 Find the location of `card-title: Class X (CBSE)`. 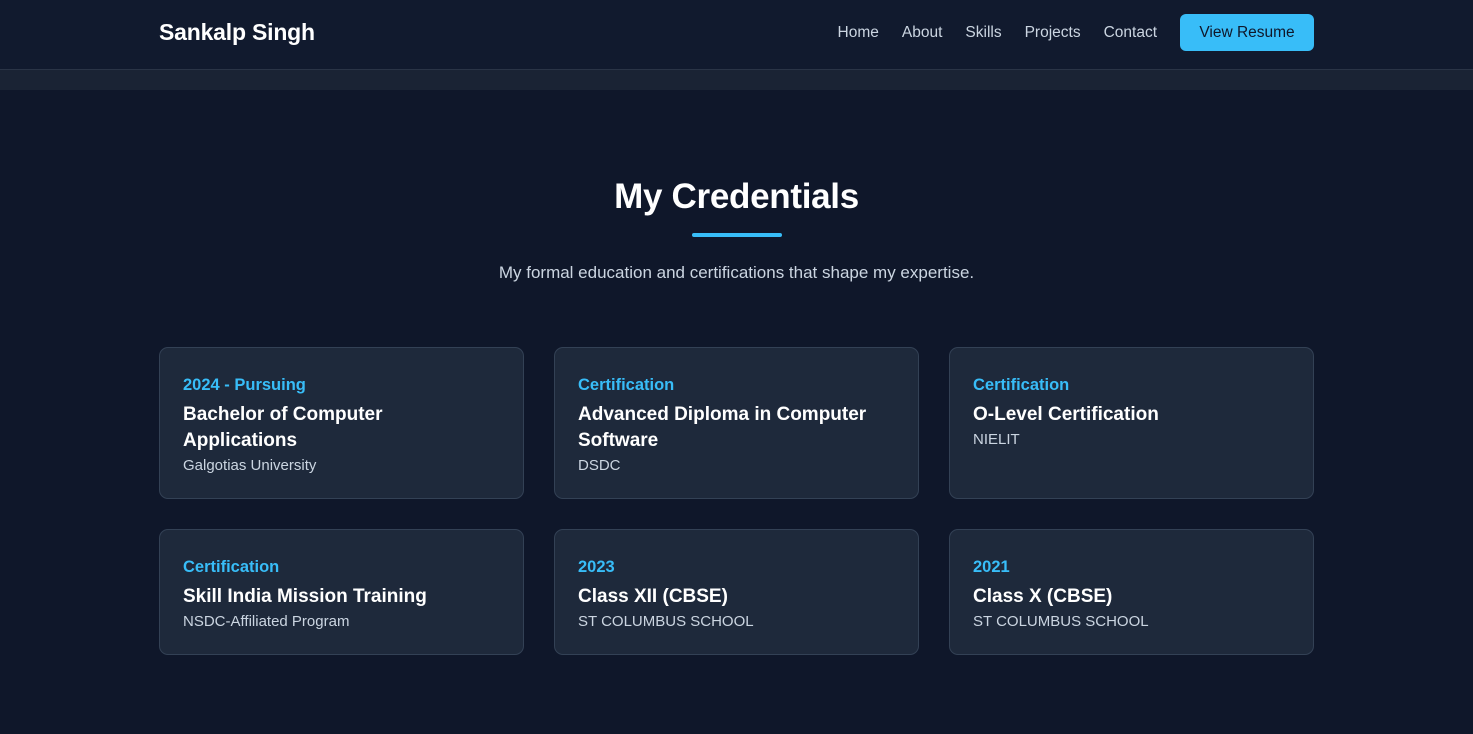

card-title: Class X (CBSE) is located at coordinates (1043, 596).